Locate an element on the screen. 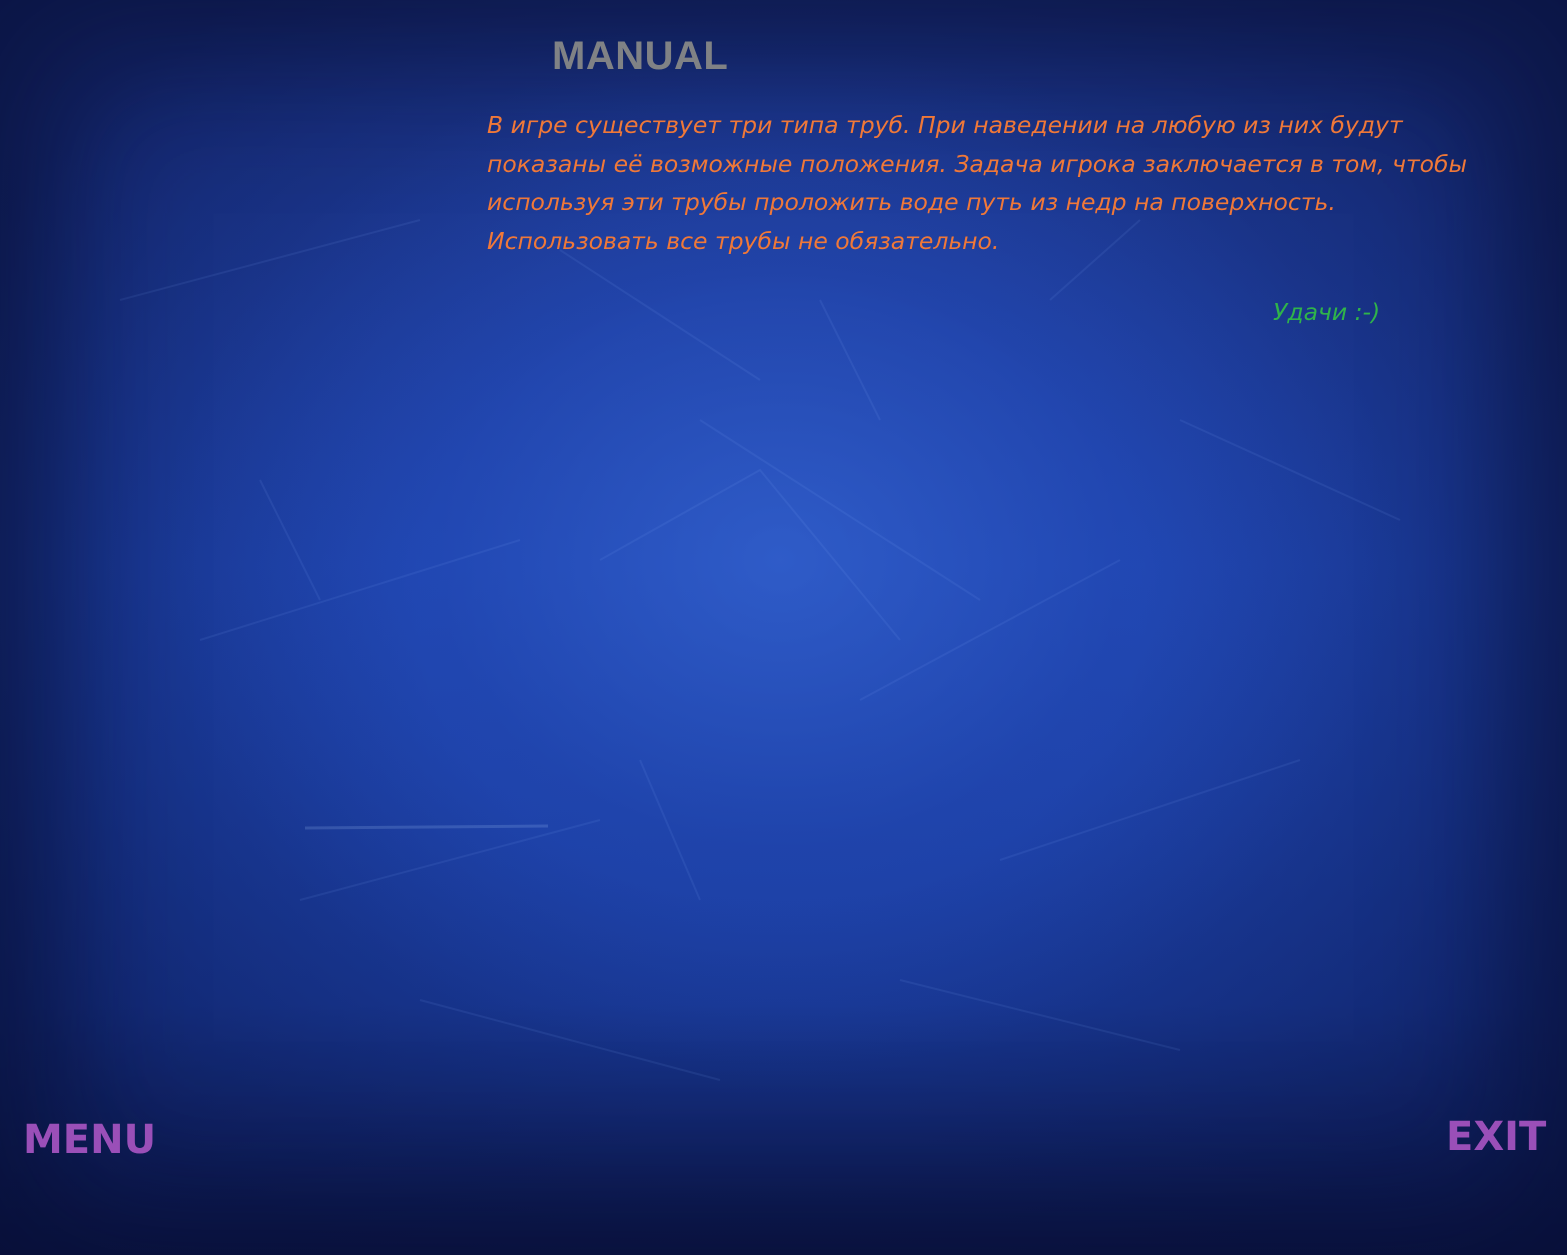  exit-button: EXIT is located at coordinates (1496, 1137).